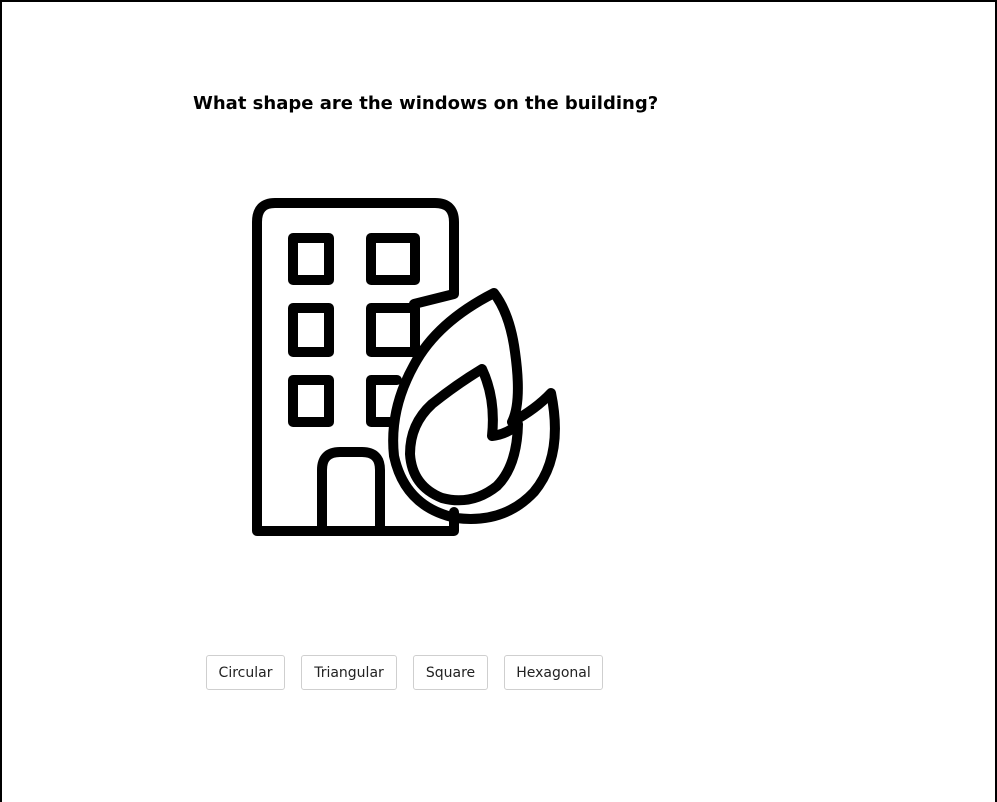 Image resolution: width=997 pixels, height=802 pixels. I want to click on answer-hexagonal-button: Hexagonal, so click(553, 672).